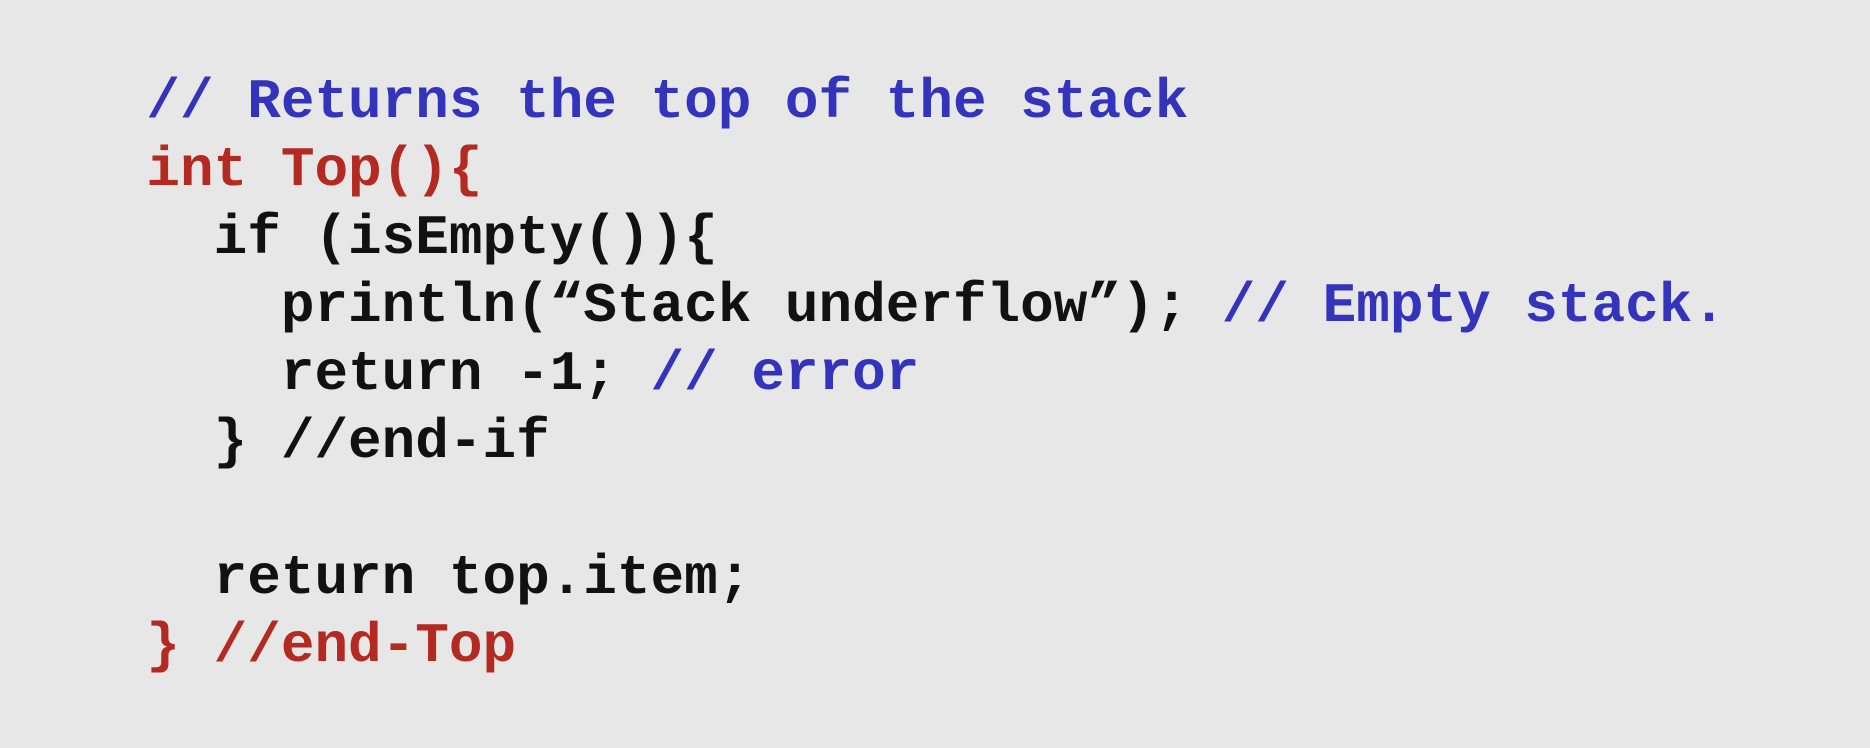  I want to click on end-if-token: } //end-if, so click(348, 442).